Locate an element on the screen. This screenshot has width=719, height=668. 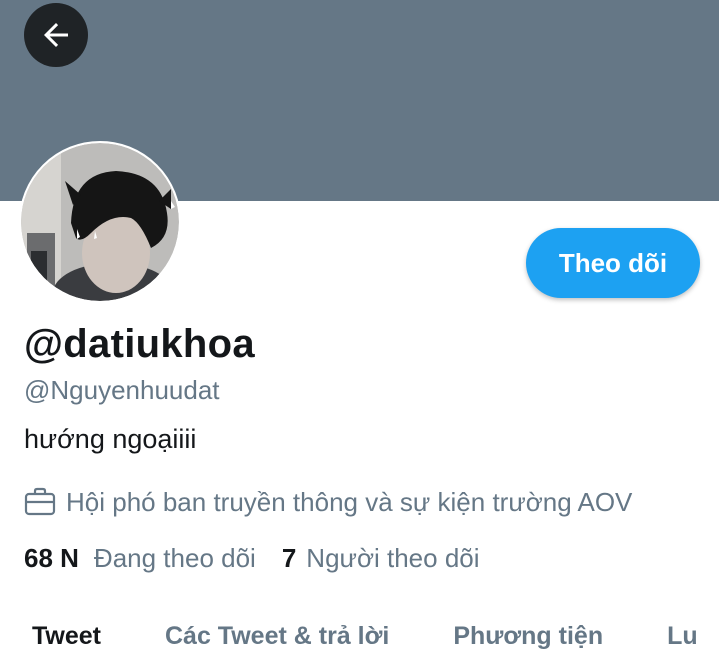
follow-stats: 68 N Đang theo dõi 7 Người theo dõi is located at coordinates (252, 558).